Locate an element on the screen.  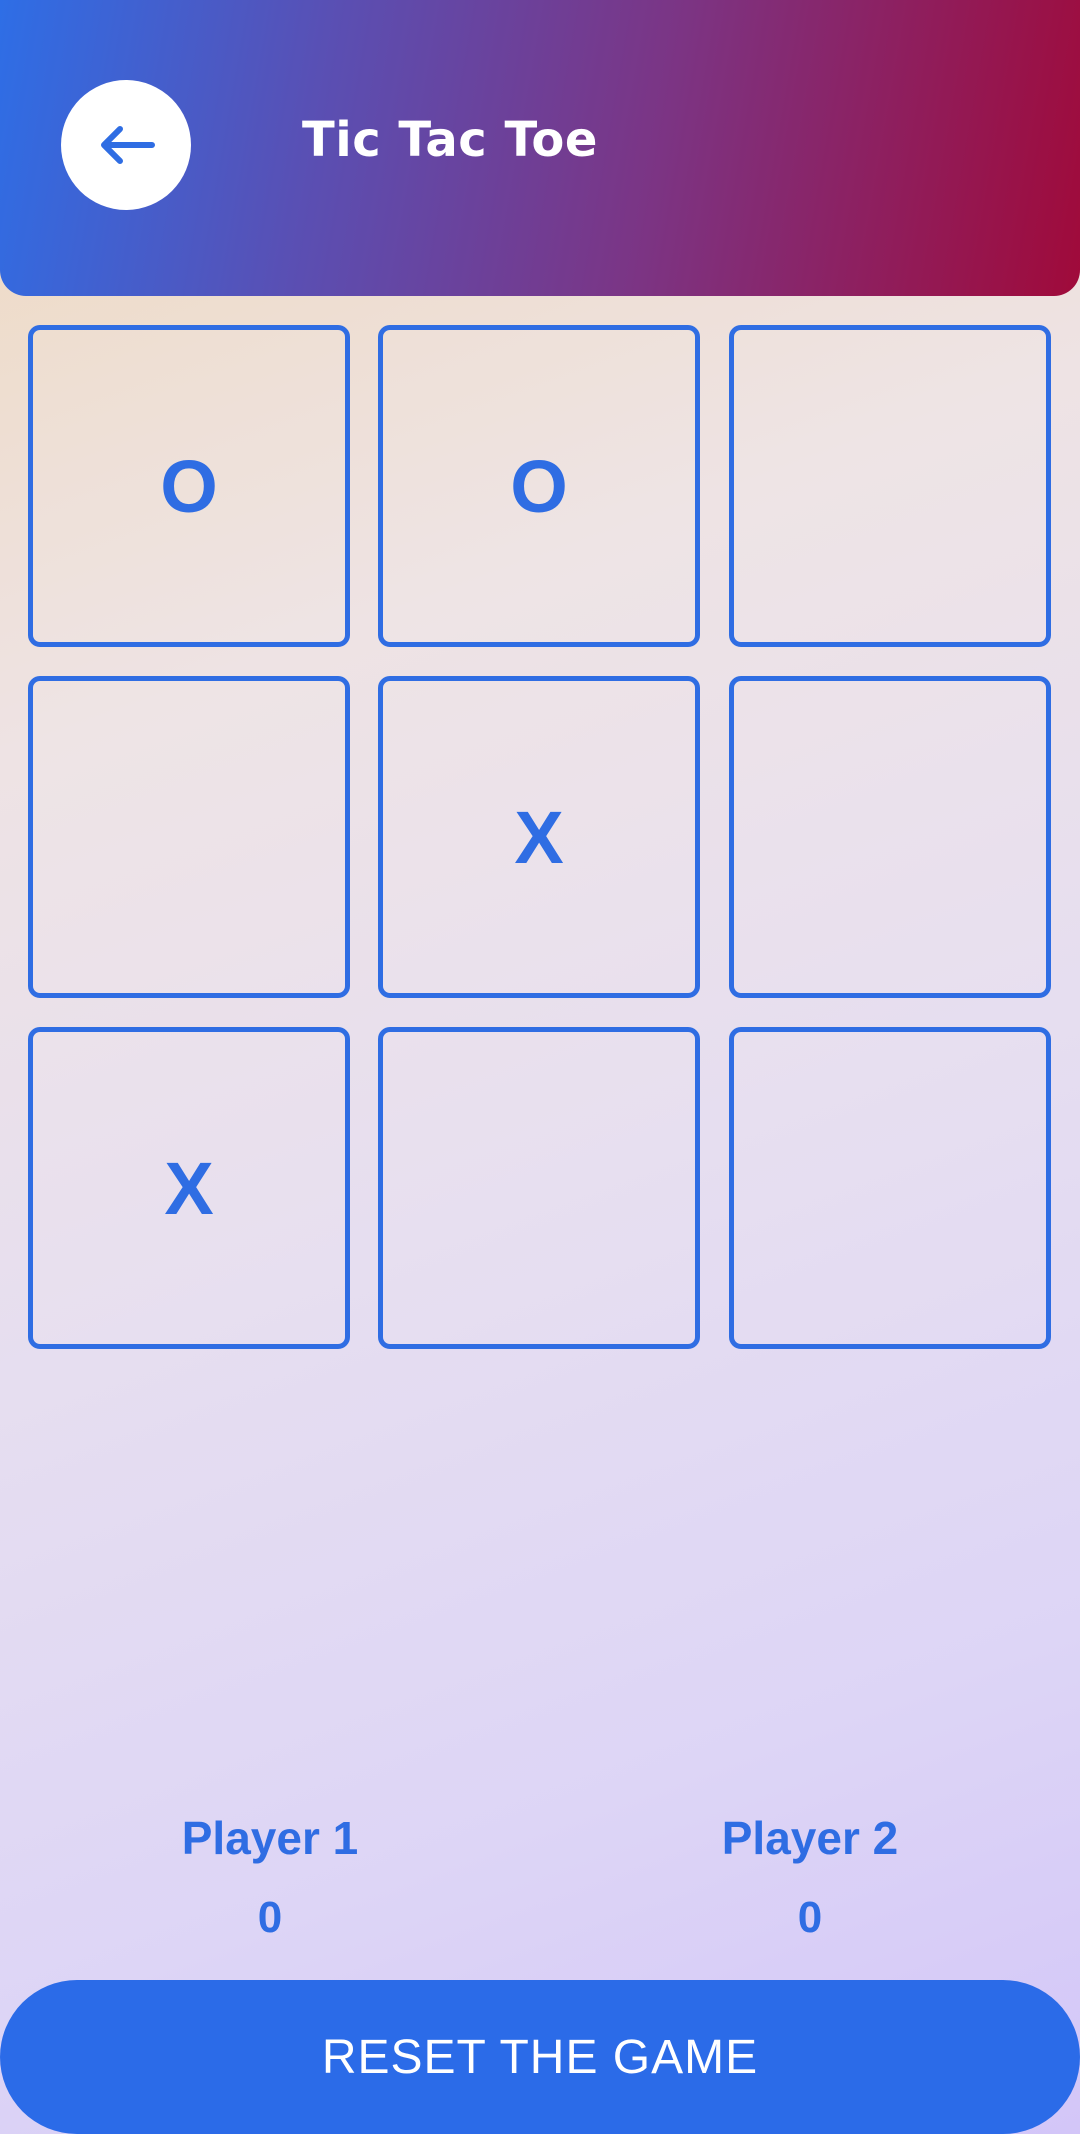
scoreboard: Player 1 0 Player 2 0 is located at coordinates (540, 1878).